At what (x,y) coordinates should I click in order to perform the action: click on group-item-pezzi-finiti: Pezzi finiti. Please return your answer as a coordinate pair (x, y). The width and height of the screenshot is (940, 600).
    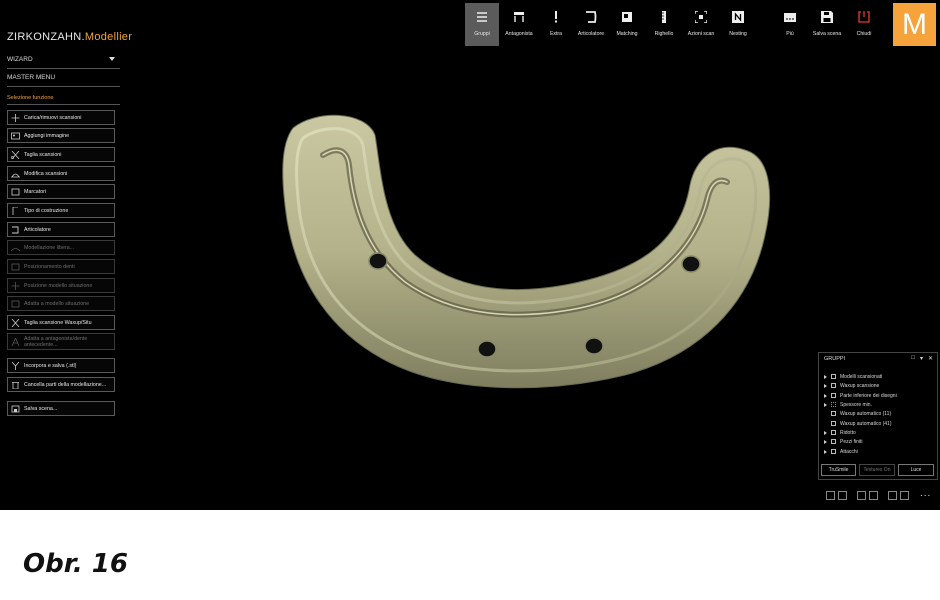
    Looking at the image, I should click on (843, 441).